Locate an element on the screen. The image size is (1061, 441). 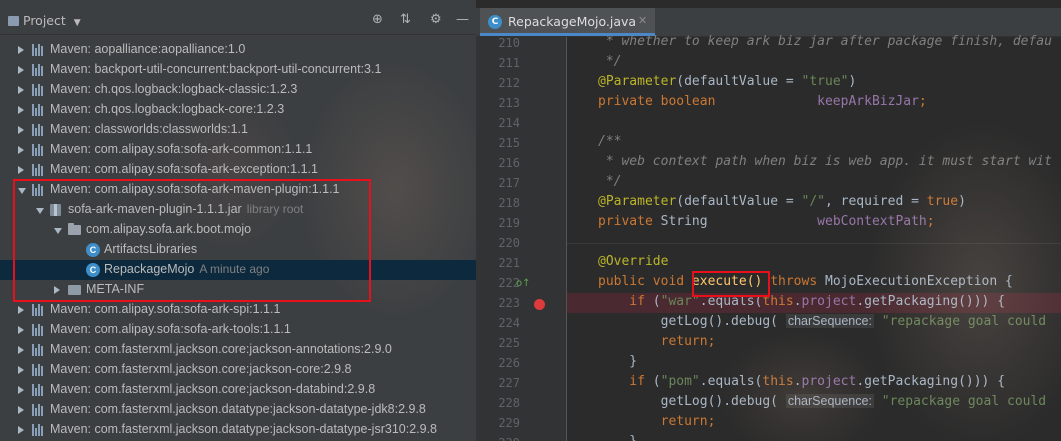
tree-item-hint: library root is located at coordinates (275, 209).